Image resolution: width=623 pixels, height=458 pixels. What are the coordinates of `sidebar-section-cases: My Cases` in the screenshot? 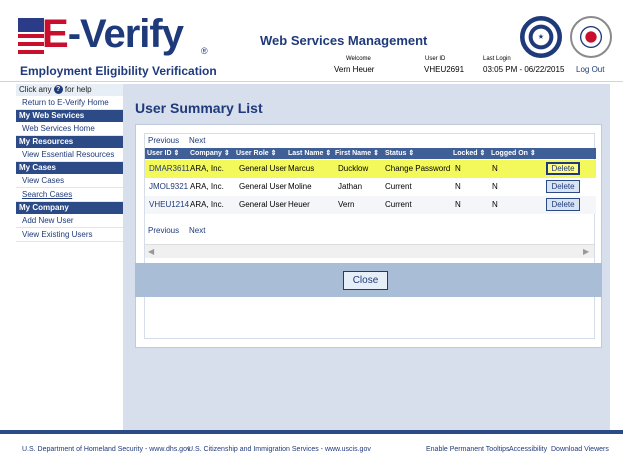 It's located at (69, 168).